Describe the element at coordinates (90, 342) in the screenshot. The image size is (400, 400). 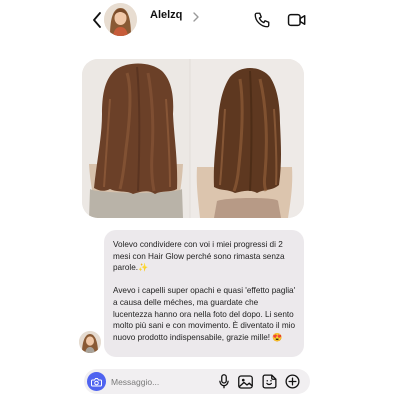
I see `sender-avatar` at that location.